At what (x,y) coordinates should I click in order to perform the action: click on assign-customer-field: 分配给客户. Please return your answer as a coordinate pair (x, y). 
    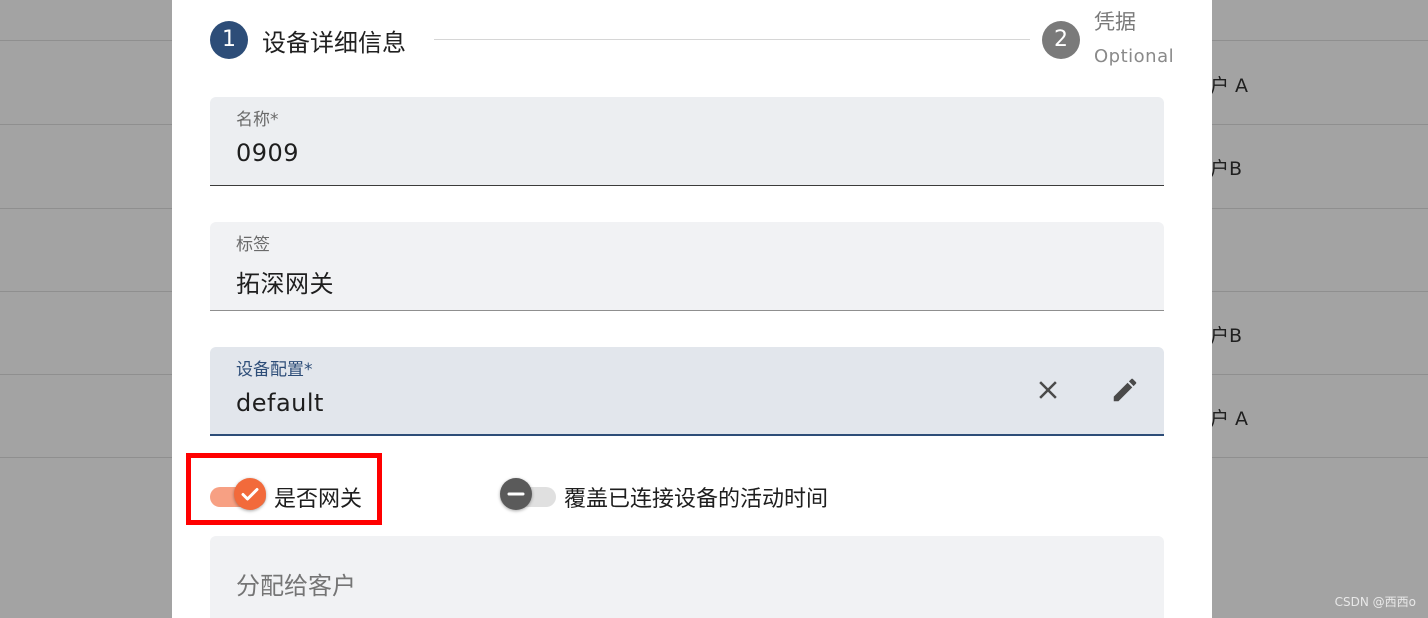
    Looking at the image, I should click on (687, 577).